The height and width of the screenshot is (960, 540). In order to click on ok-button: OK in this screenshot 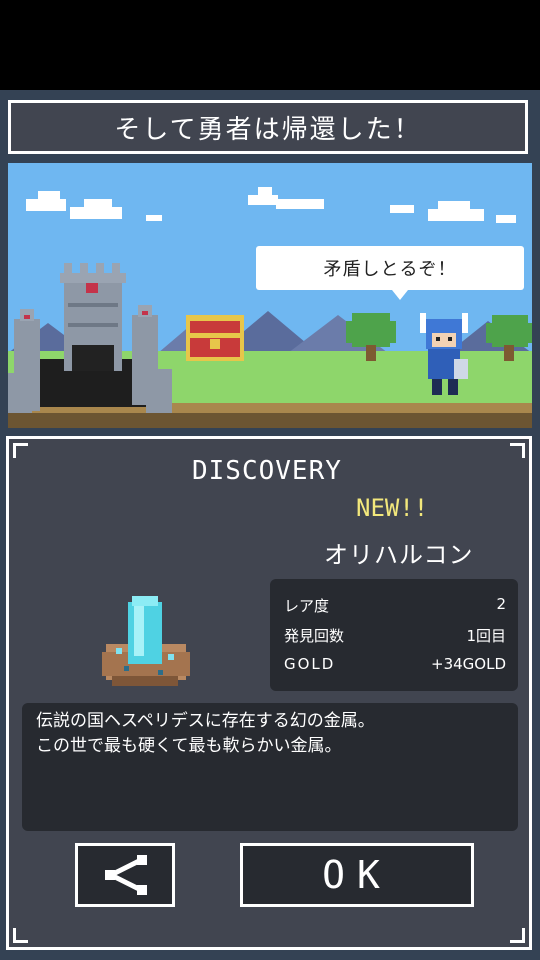, I will do `click(357, 875)`.